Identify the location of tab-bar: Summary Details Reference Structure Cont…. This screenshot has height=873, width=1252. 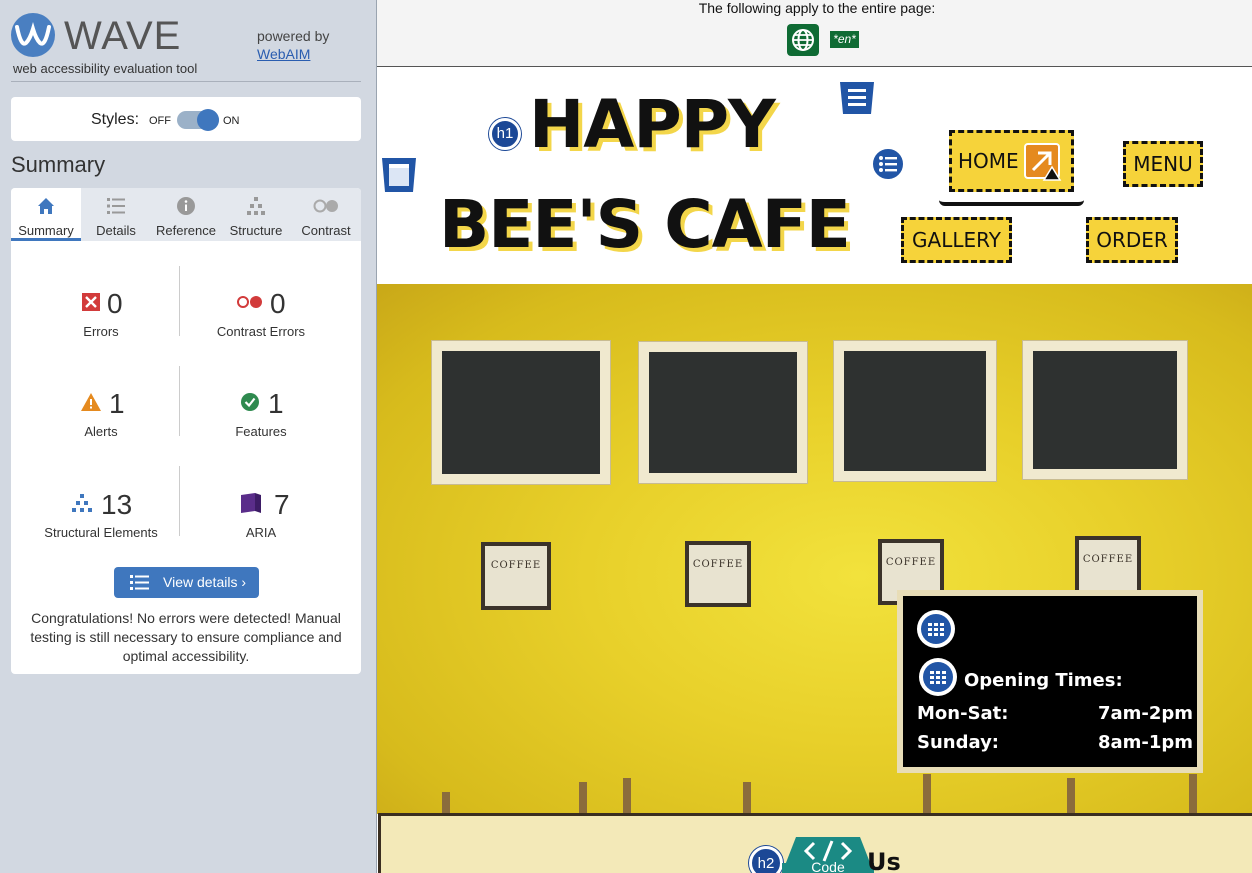
(186, 214).